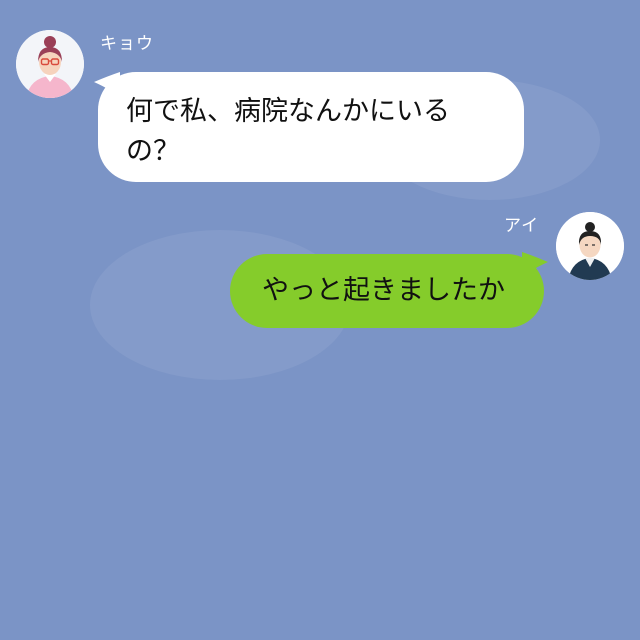  I want to click on sender-avatar-kyou, so click(50, 64).